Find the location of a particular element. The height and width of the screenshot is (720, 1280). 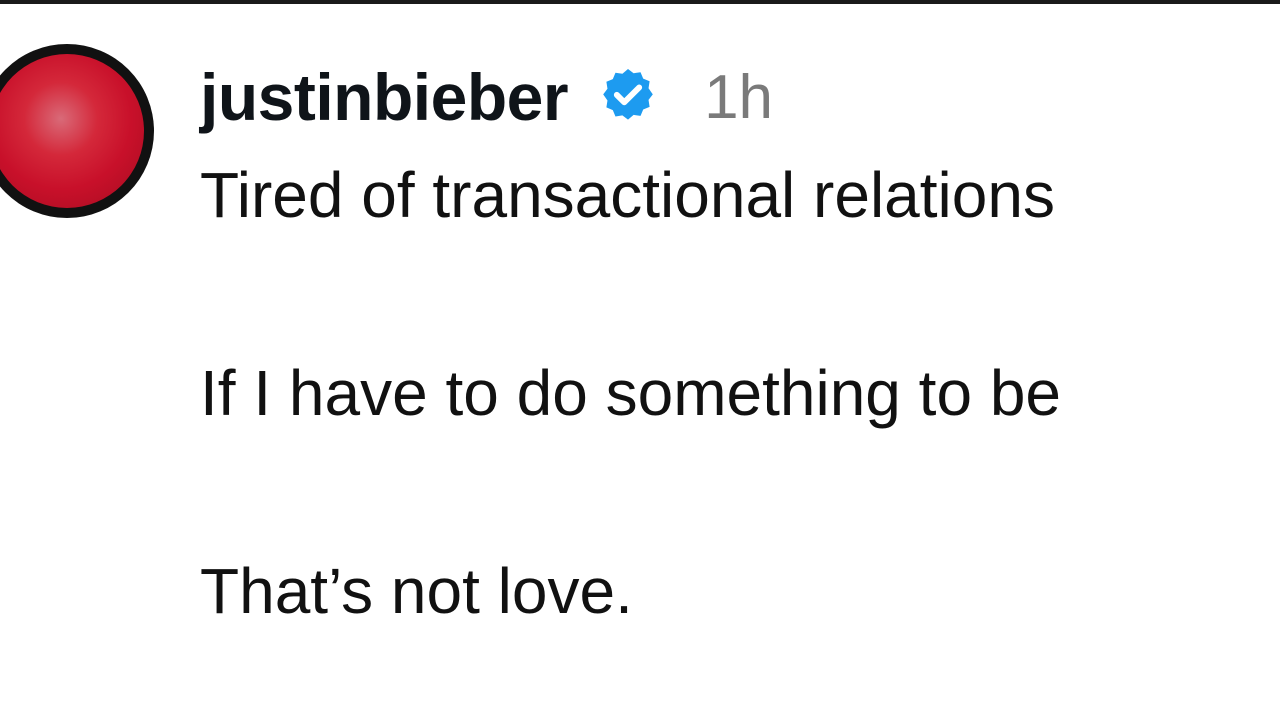

post-text-line: If I have to do something to be is located at coordinates (630, 393).